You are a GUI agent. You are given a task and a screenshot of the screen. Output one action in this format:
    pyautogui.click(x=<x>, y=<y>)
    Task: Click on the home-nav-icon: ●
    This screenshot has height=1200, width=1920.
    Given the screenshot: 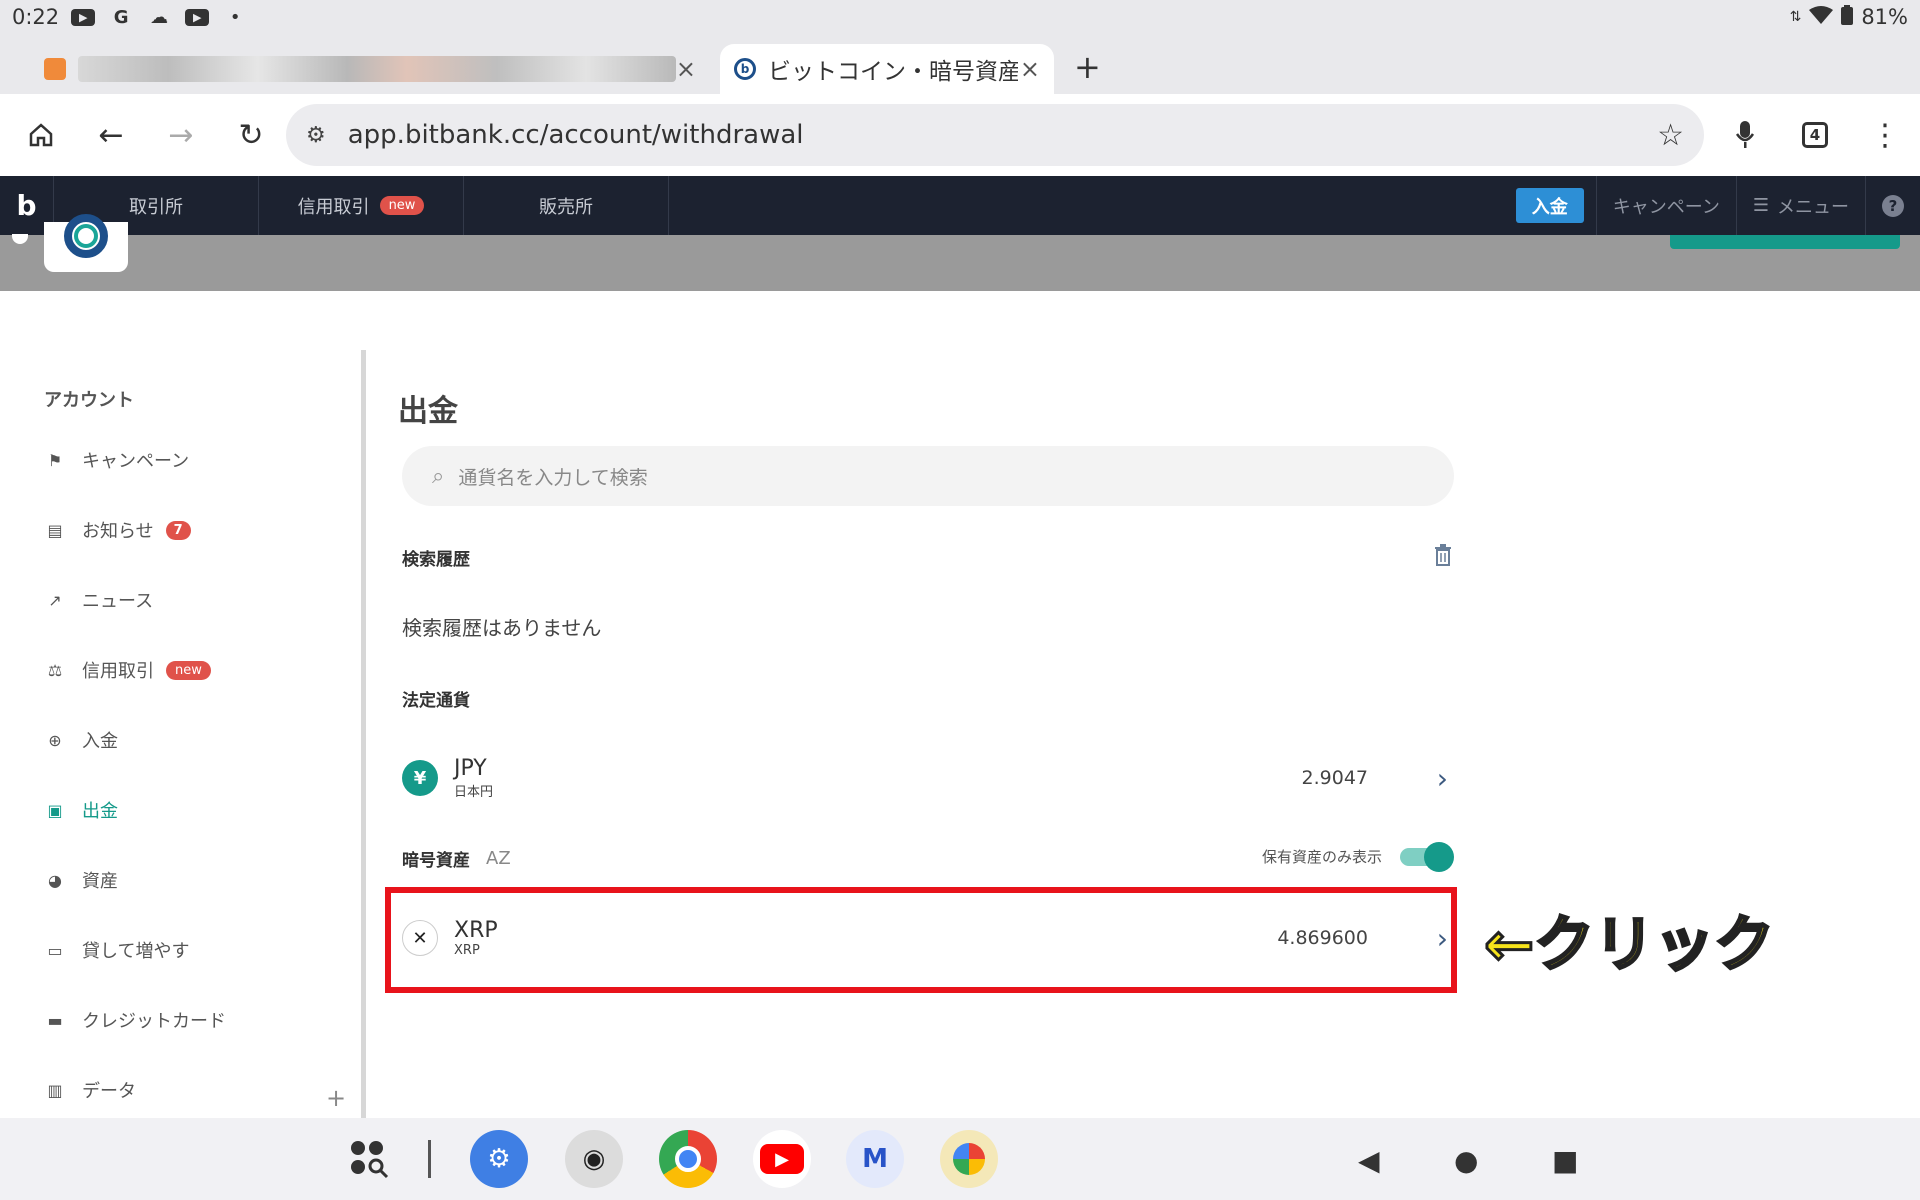 What is the action you would take?
    pyautogui.click(x=1466, y=1160)
    